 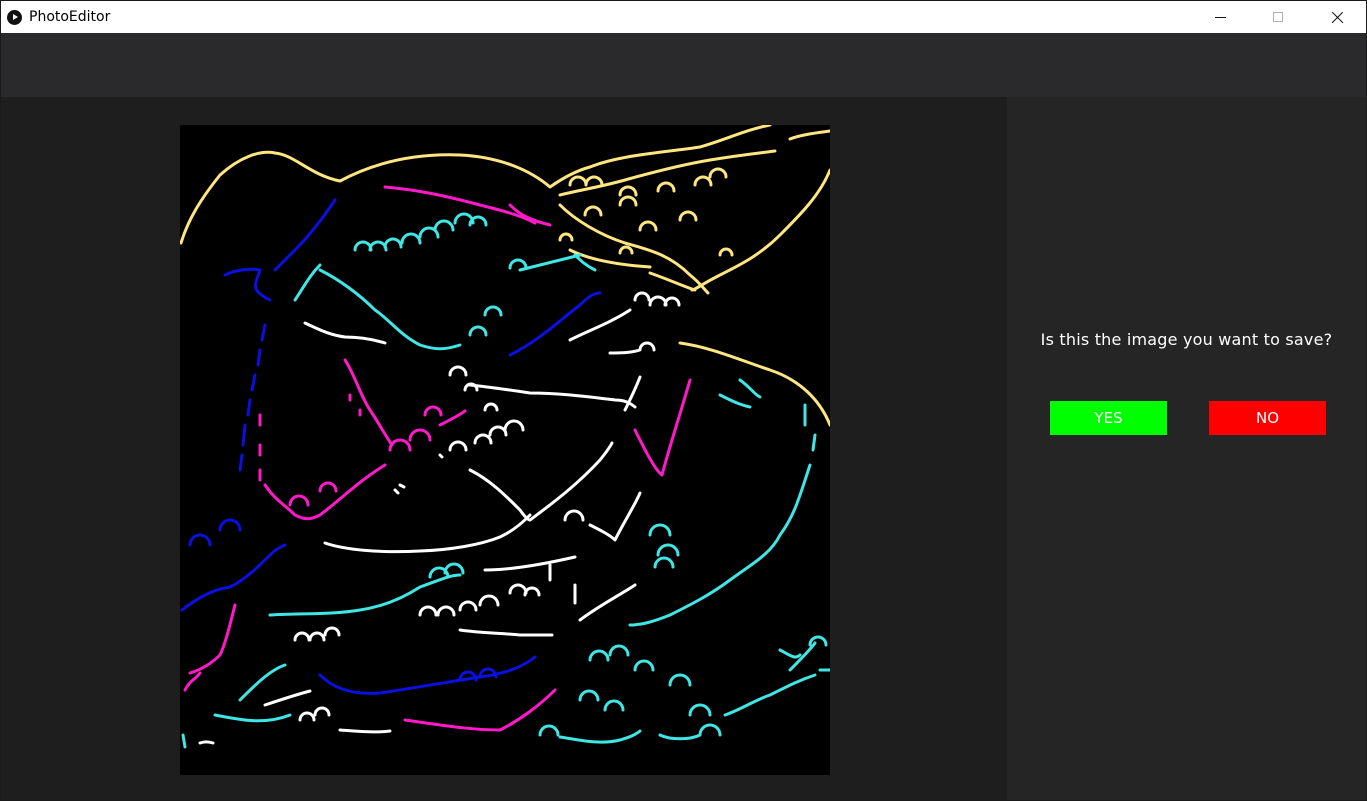 What do you see at coordinates (683, 65) in the screenshot?
I see `toolbar` at bounding box center [683, 65].